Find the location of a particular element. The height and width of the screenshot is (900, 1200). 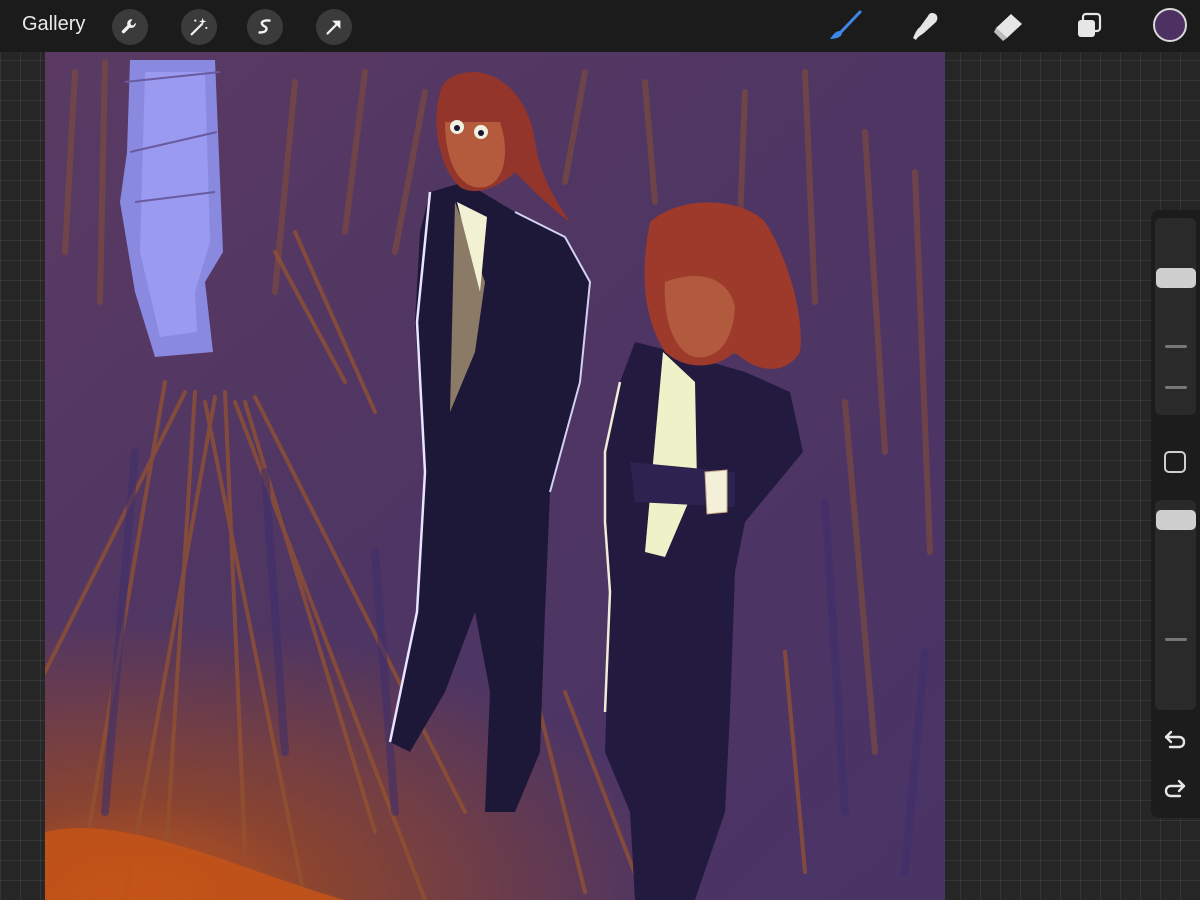

undo-button is located at coordinates (1175, 739).